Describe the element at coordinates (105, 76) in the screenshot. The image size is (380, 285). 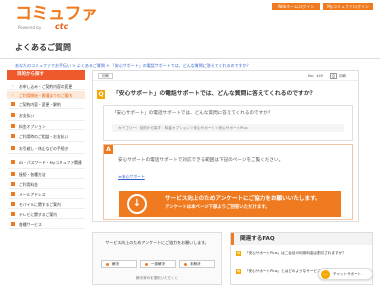
I see `print-button: 印刷` at that location.